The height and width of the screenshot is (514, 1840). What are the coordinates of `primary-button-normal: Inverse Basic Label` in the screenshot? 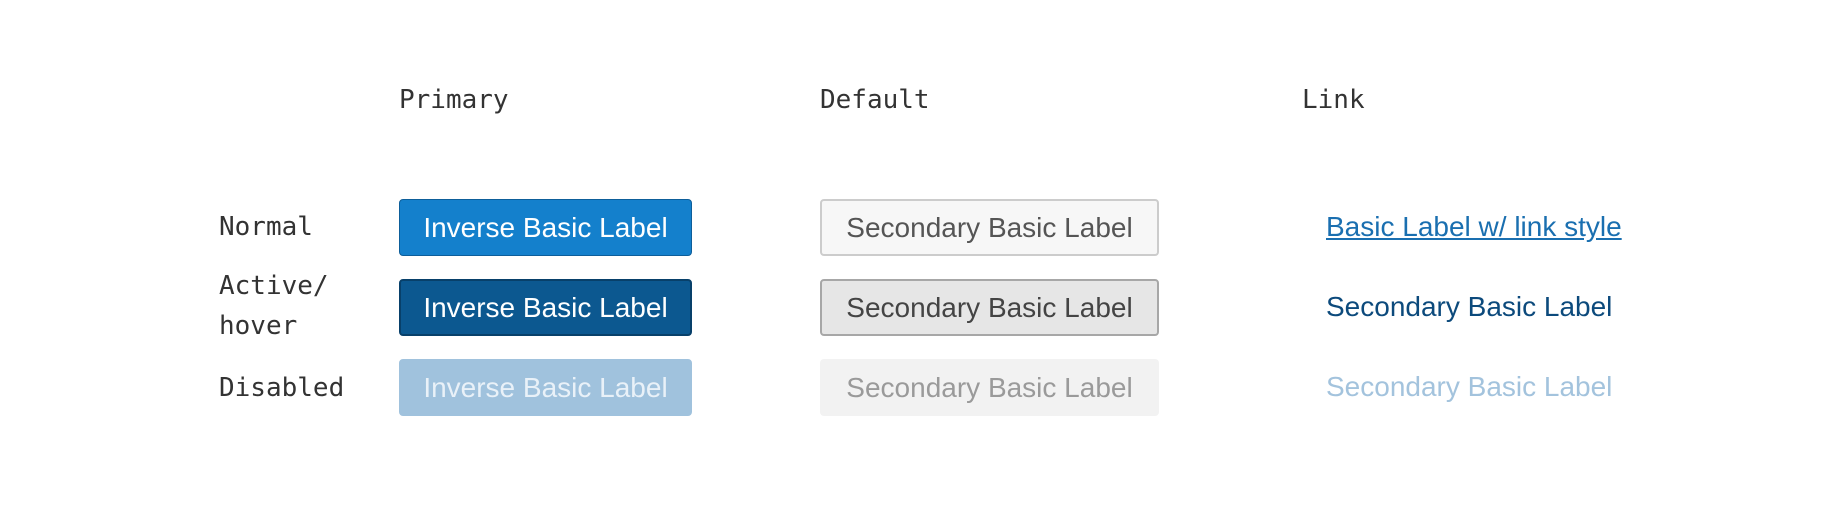 It's located at (545, 227).